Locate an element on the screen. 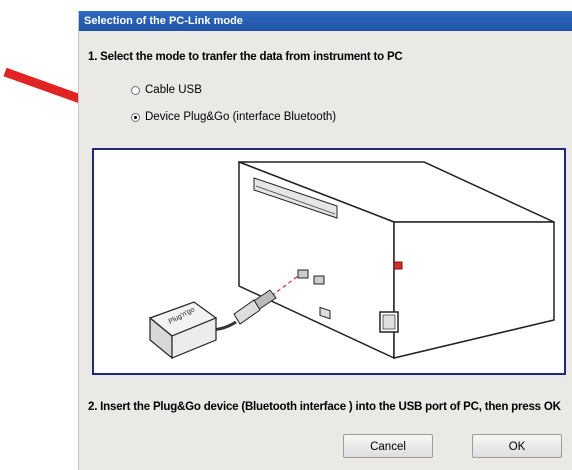 The height and width of the screenshot is (470, 572). dialog-title: Selection of the PC-Link mode is located at coordinates (325, 21).